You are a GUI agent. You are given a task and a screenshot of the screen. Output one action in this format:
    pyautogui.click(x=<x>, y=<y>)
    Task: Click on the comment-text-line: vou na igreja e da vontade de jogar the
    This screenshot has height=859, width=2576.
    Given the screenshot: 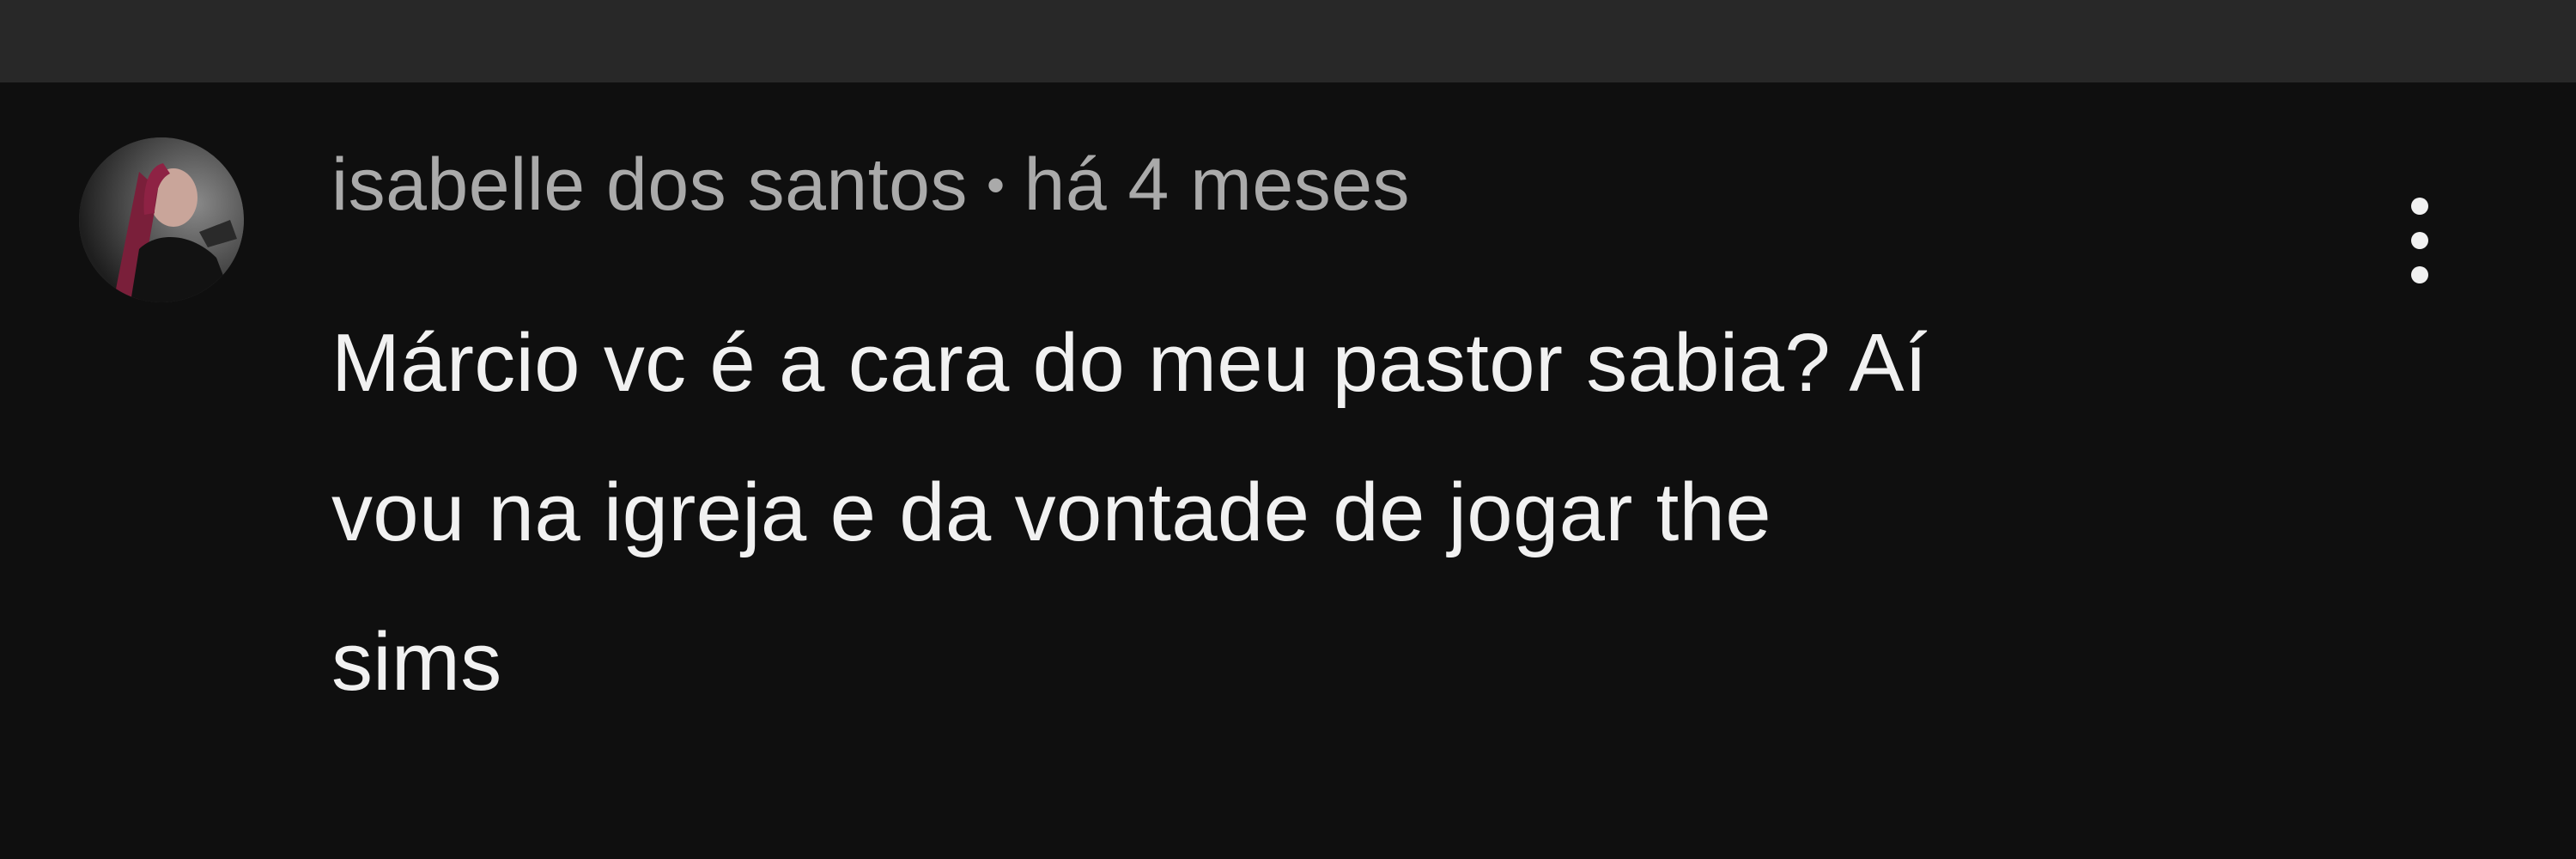 What is the action you would take?
    pyautogui.click(x=1051, y=512)
    